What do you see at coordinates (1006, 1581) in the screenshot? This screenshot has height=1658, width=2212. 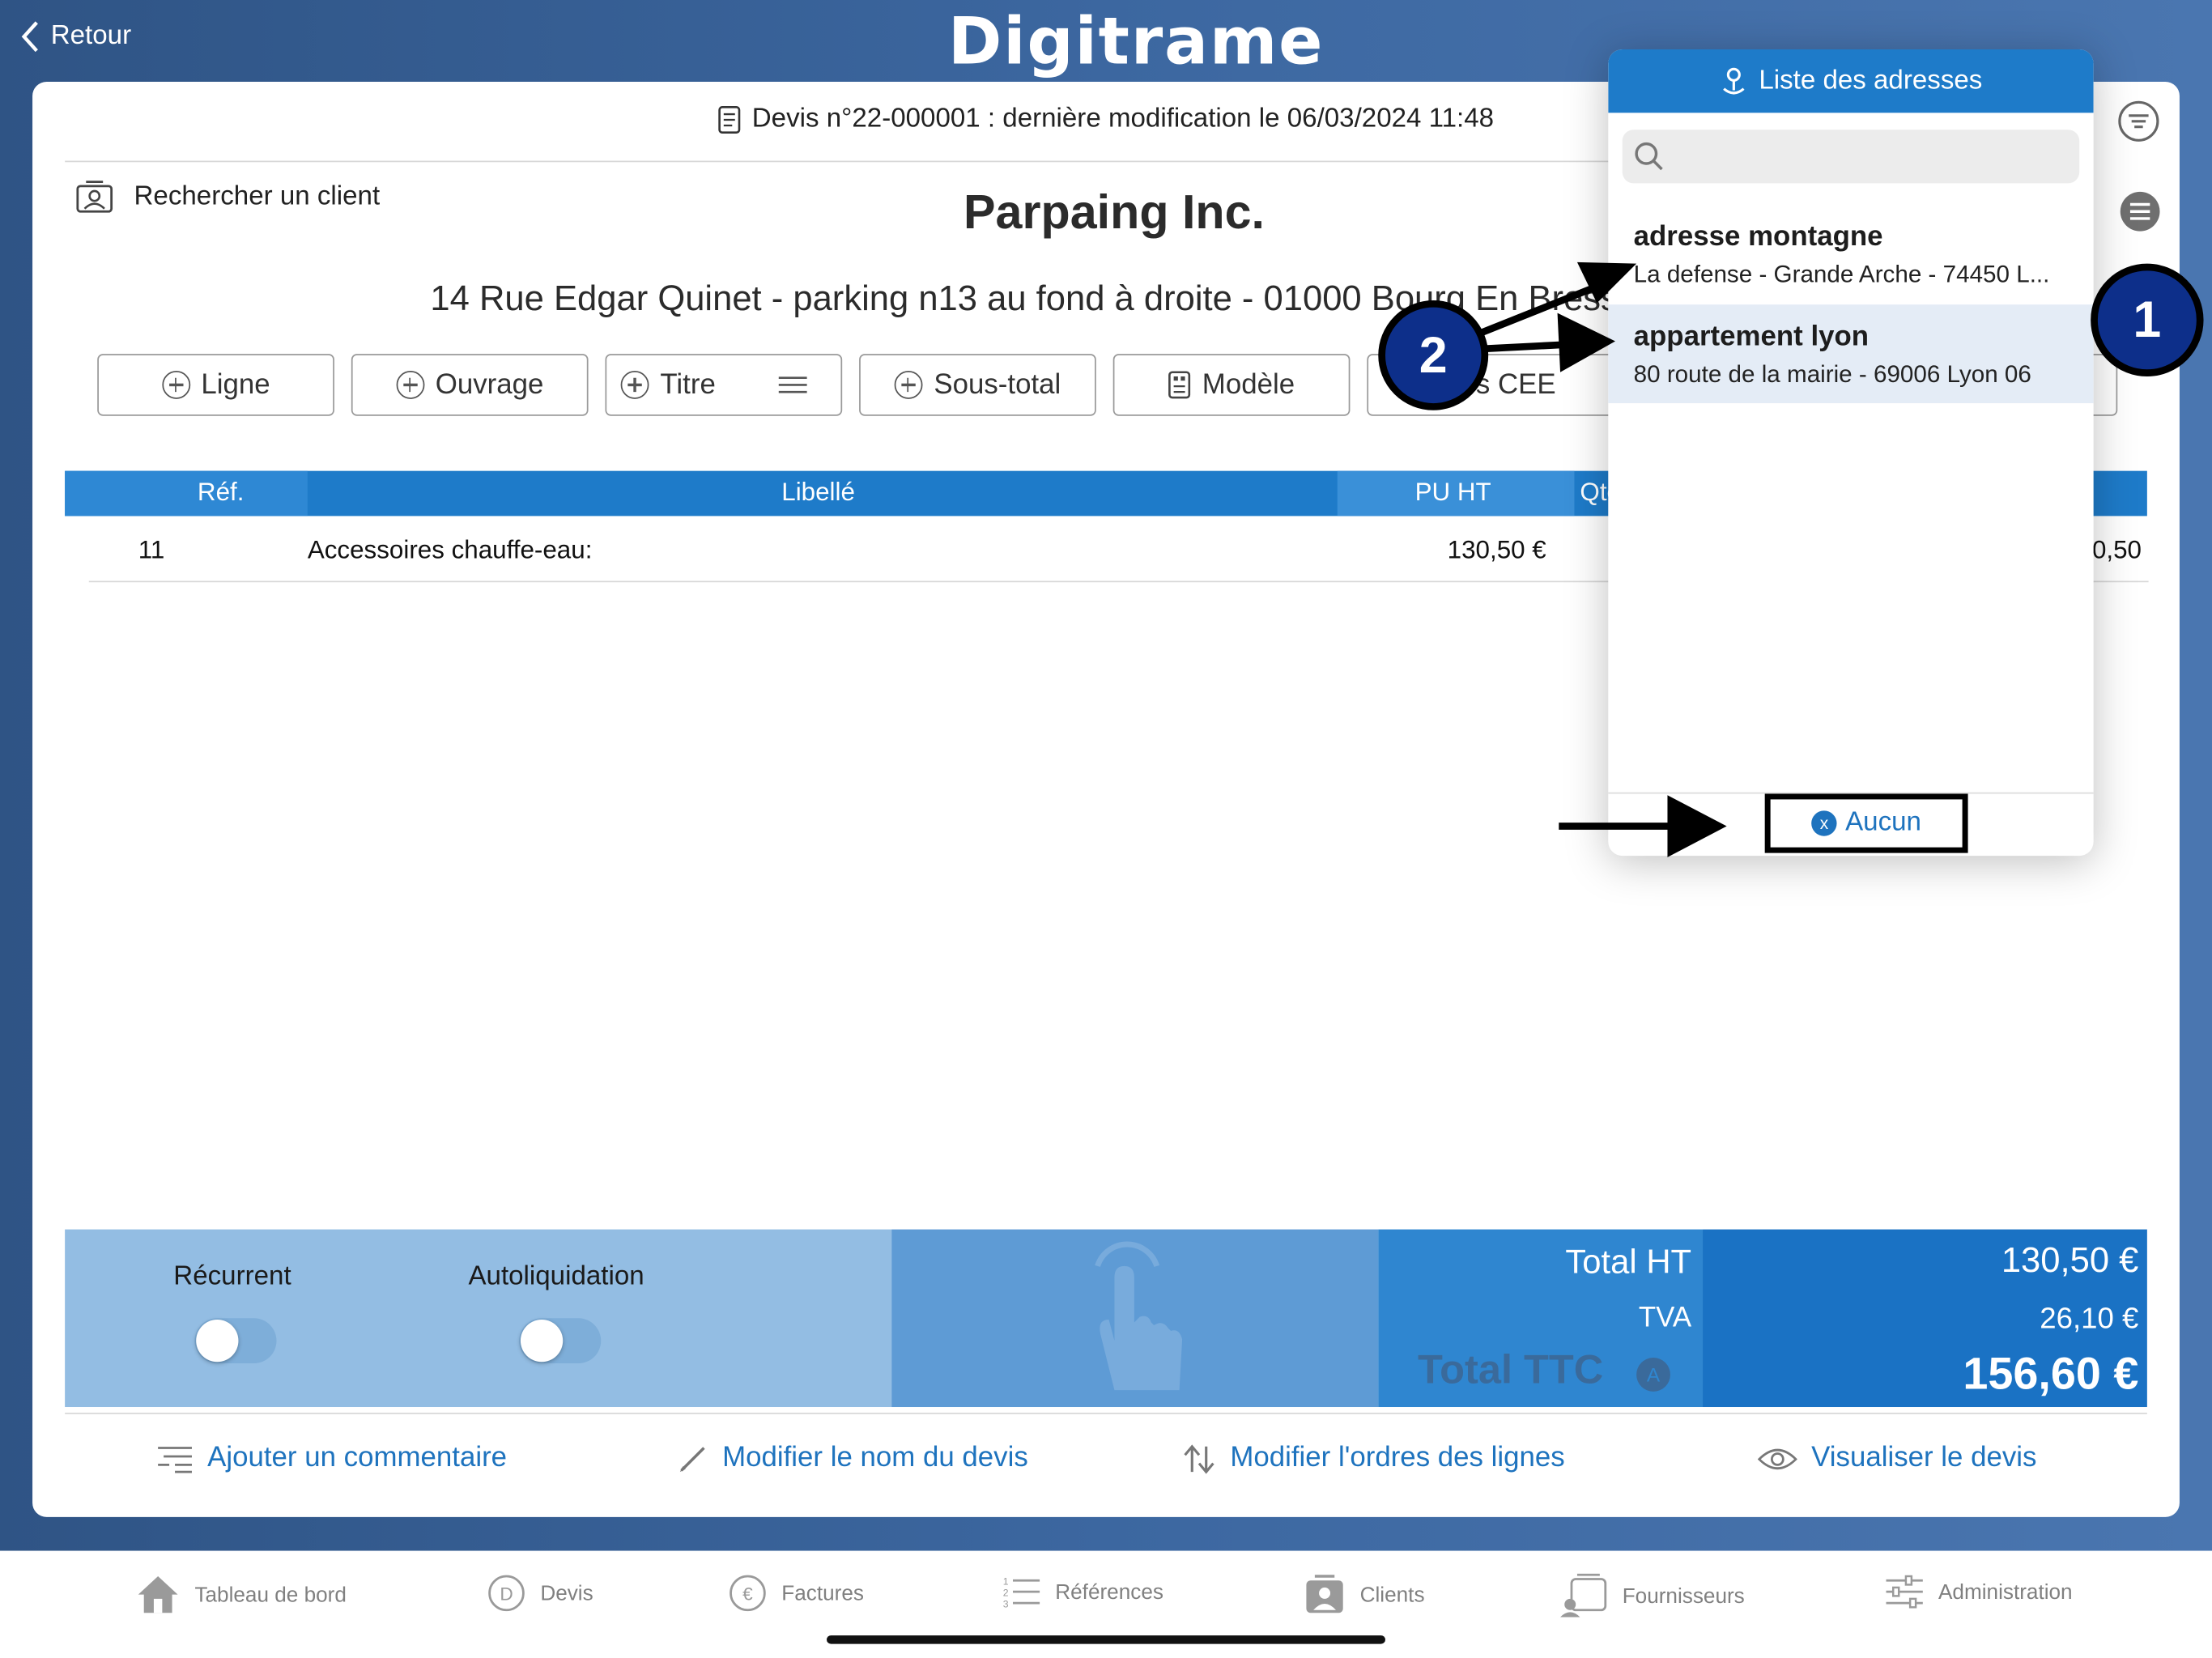 I see `svg-text: 1` at bounding box center [1006, 1581].